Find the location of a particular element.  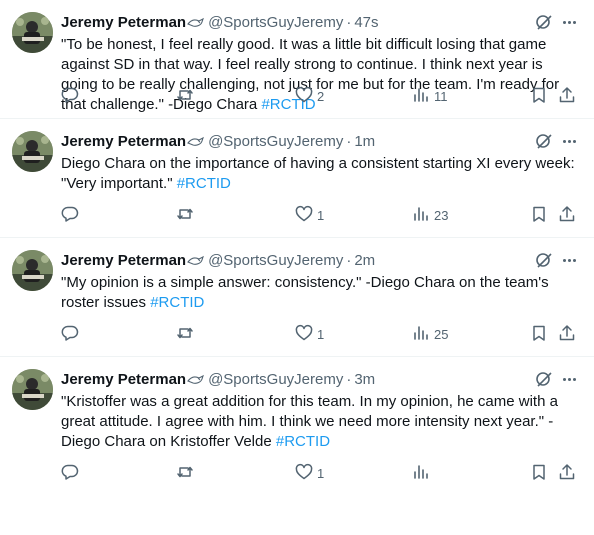

like-button: 2 is located at coordinates (309, 96).